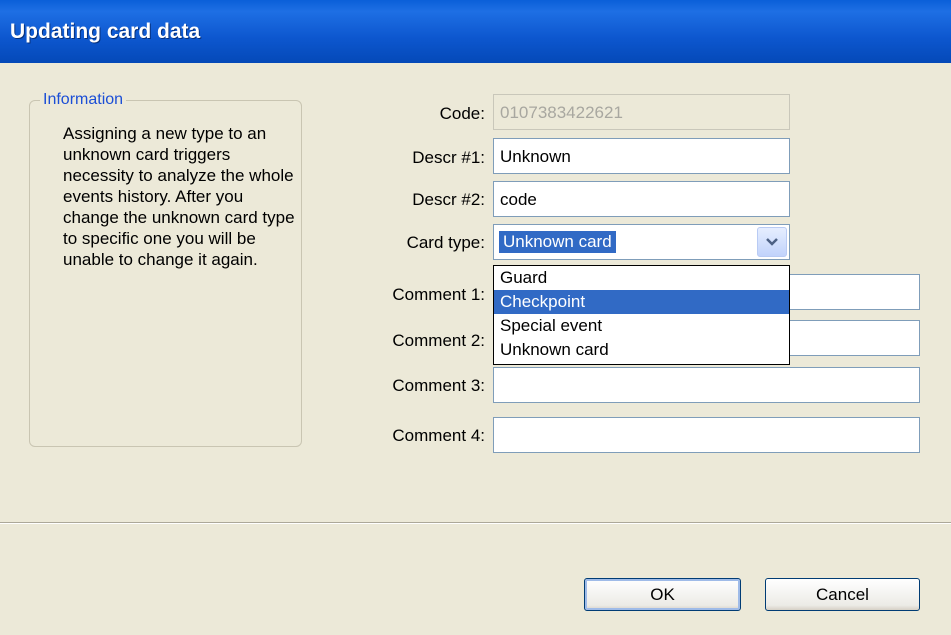  I want to click on dropdown-button, so click(772, 242).